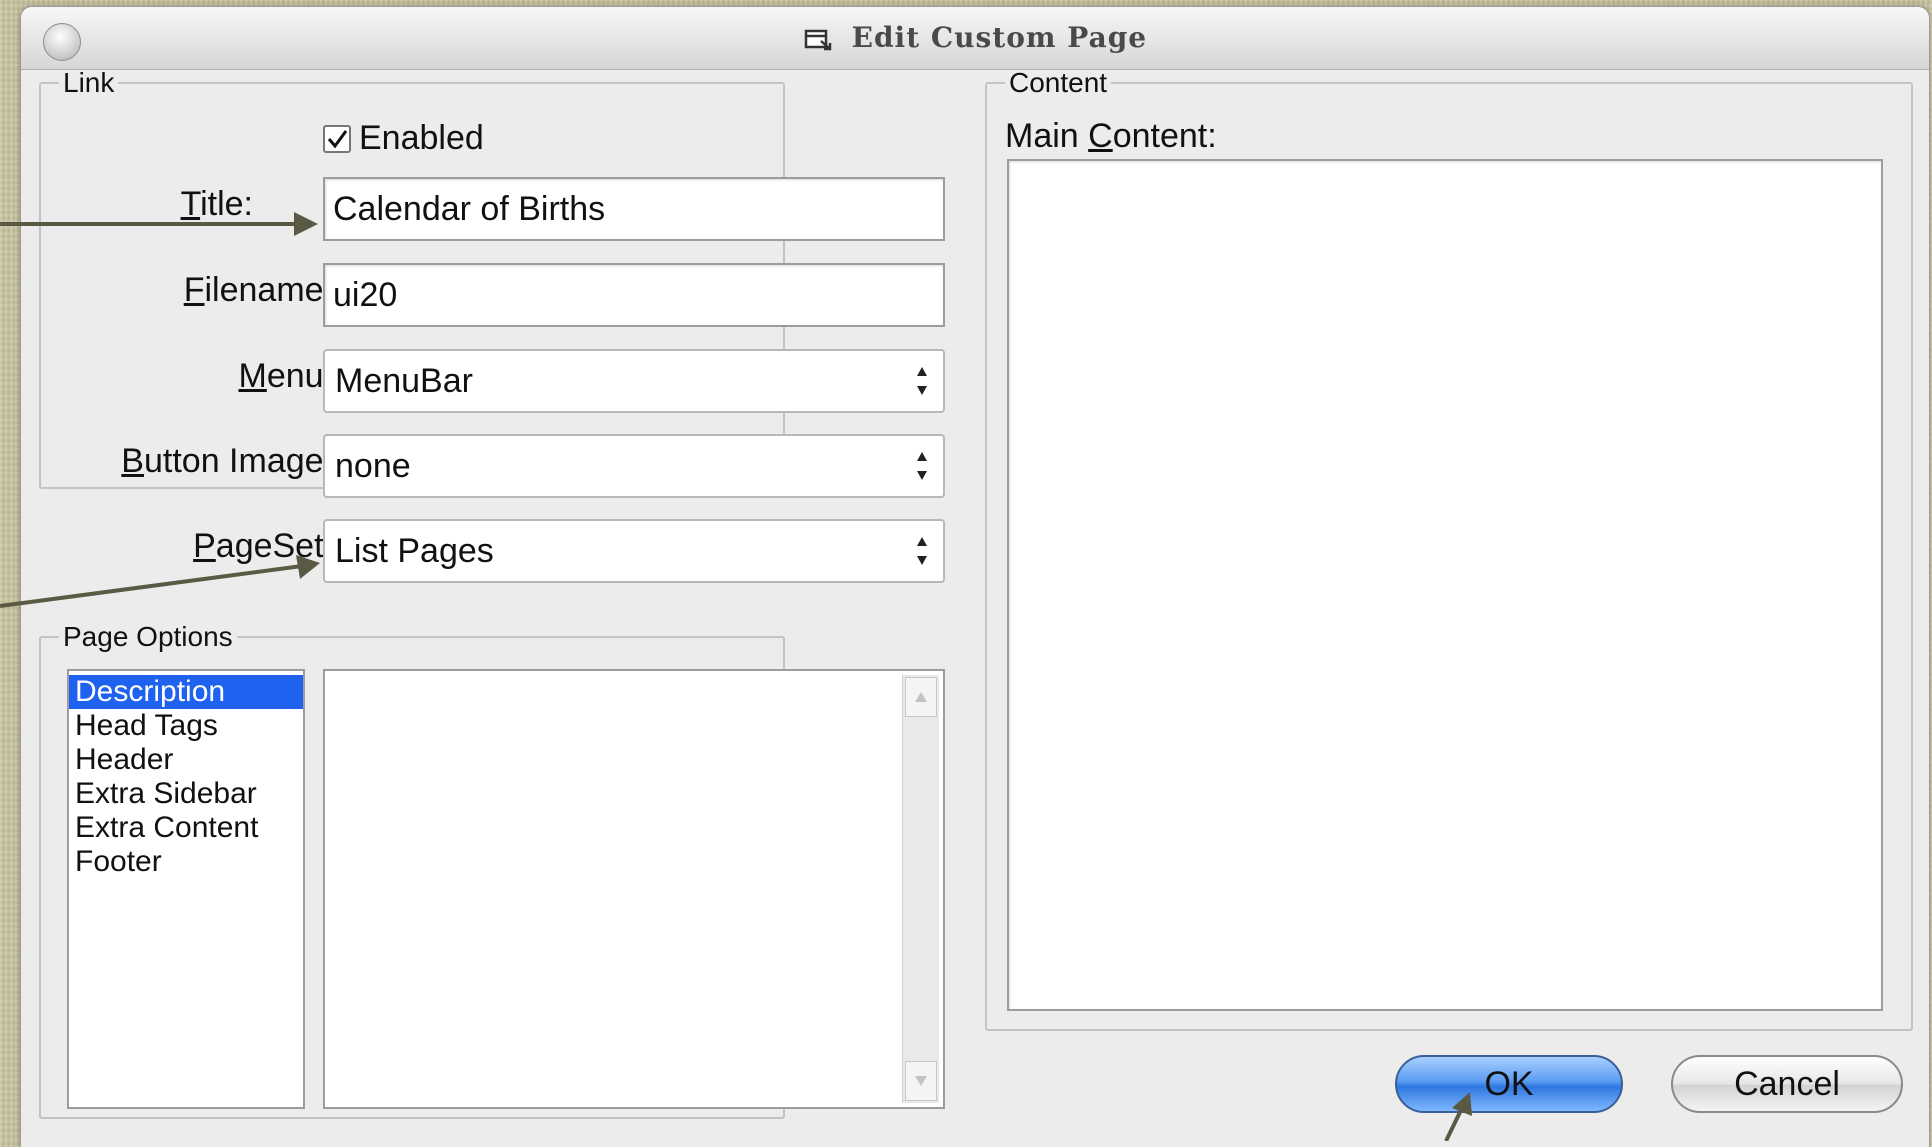 The width and height of the screenshot is (1932, 1147). What do you see at coordinates (818, 40) in the screenshot?
I see `page-icon` at bounding box center [818, 40].